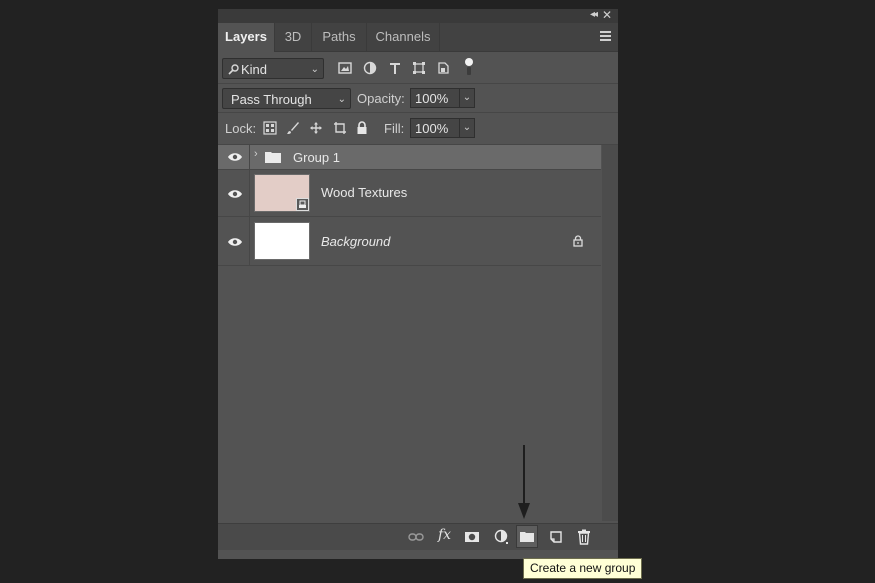  Describe the element at coordinates (556, 537) in the screenshot. I see `new-layer-icon` at that location.